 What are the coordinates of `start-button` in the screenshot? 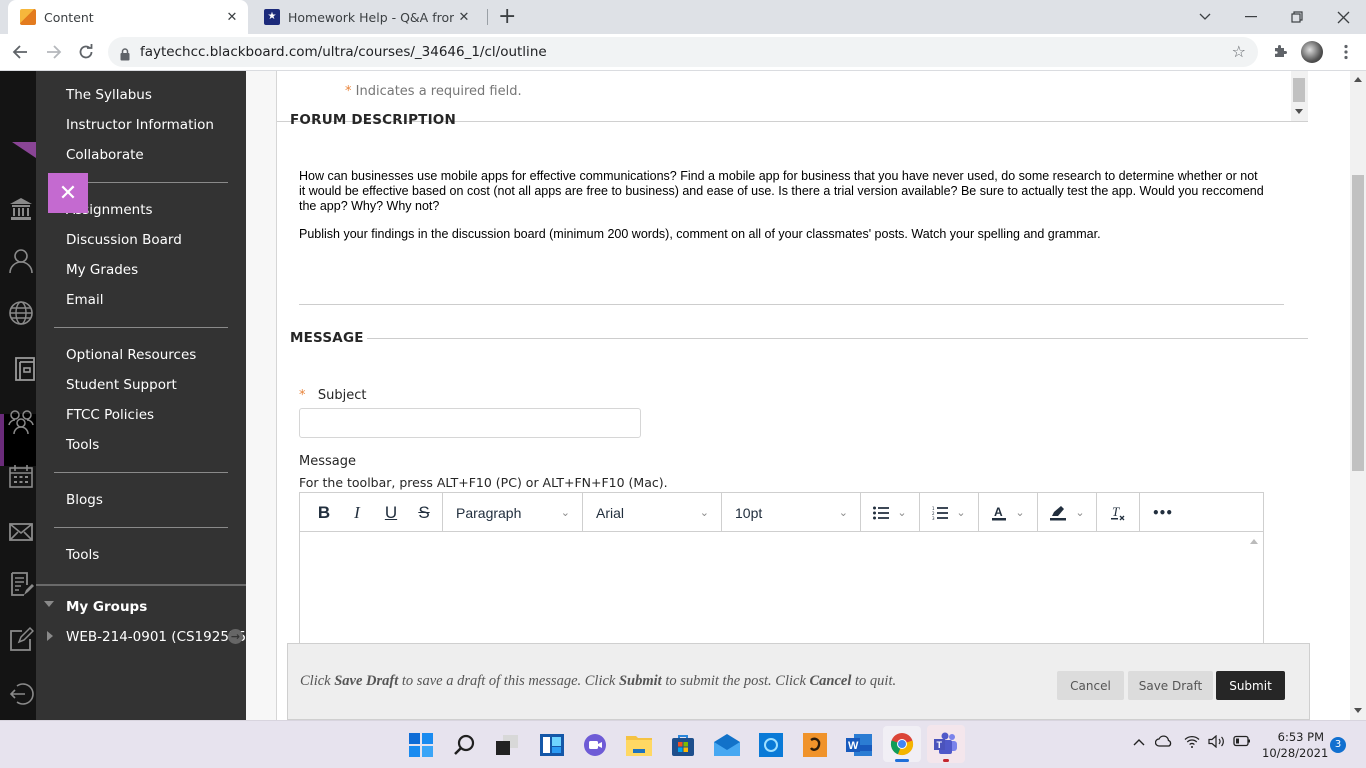 It's located at (421, 745).